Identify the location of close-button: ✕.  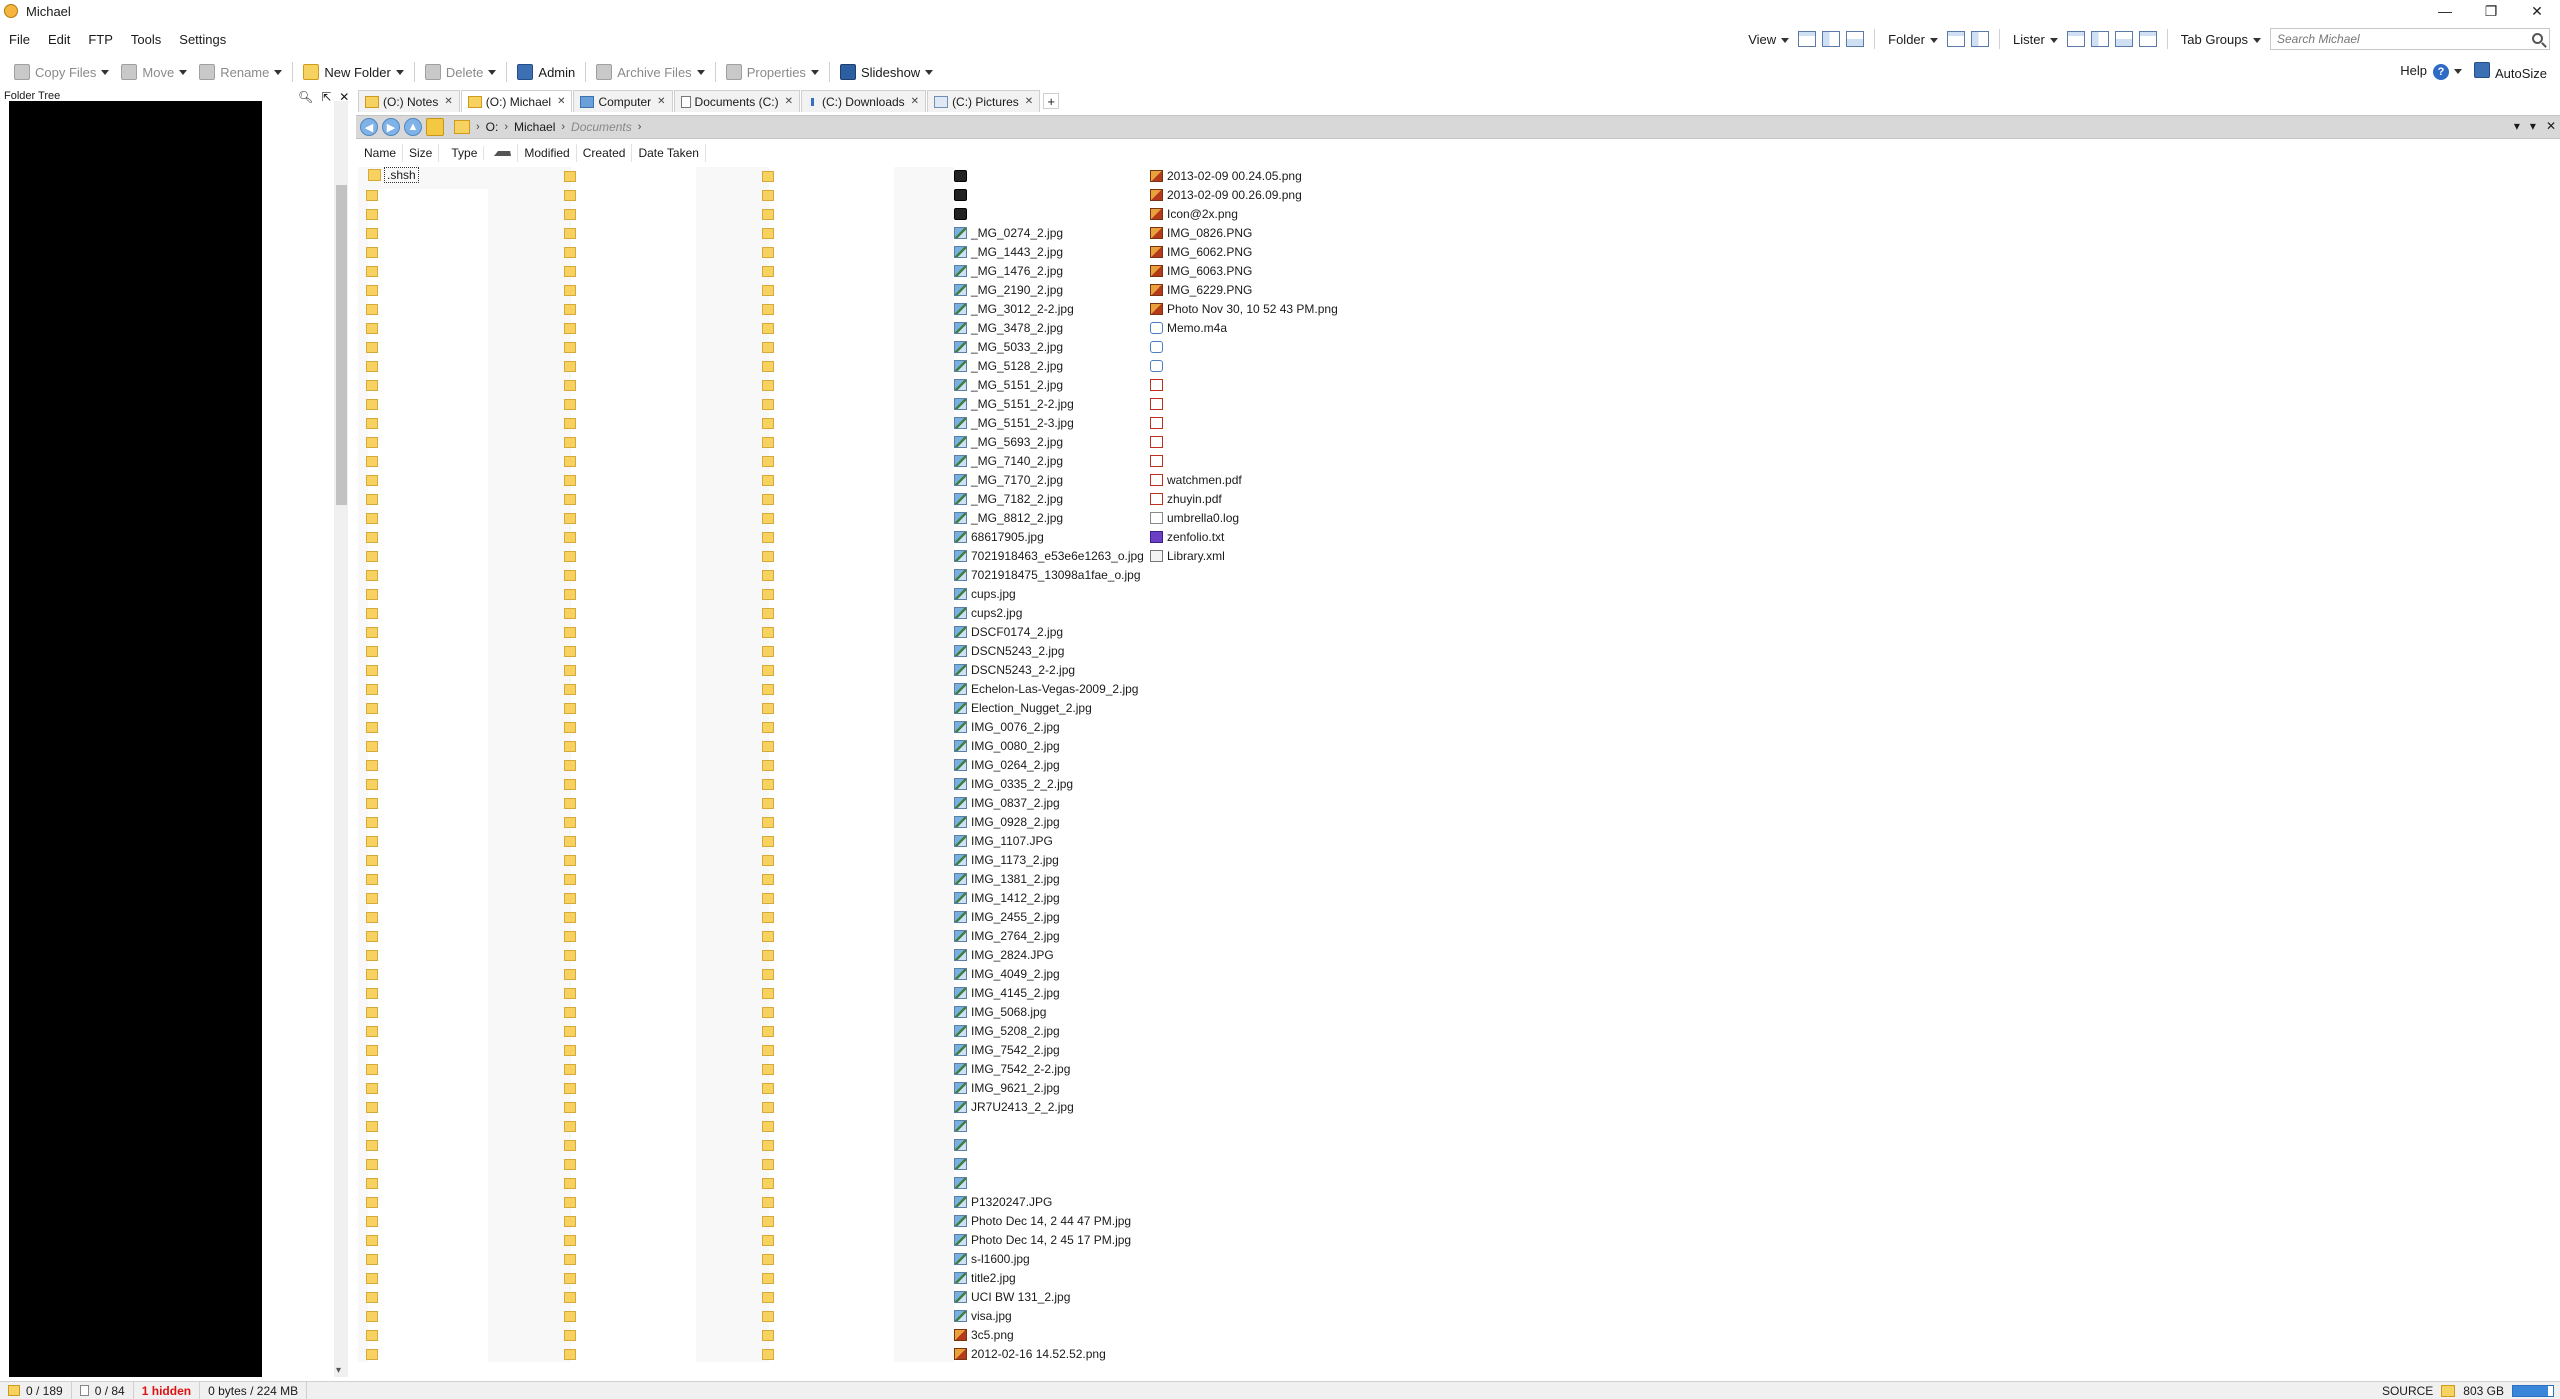
(2537, 11).